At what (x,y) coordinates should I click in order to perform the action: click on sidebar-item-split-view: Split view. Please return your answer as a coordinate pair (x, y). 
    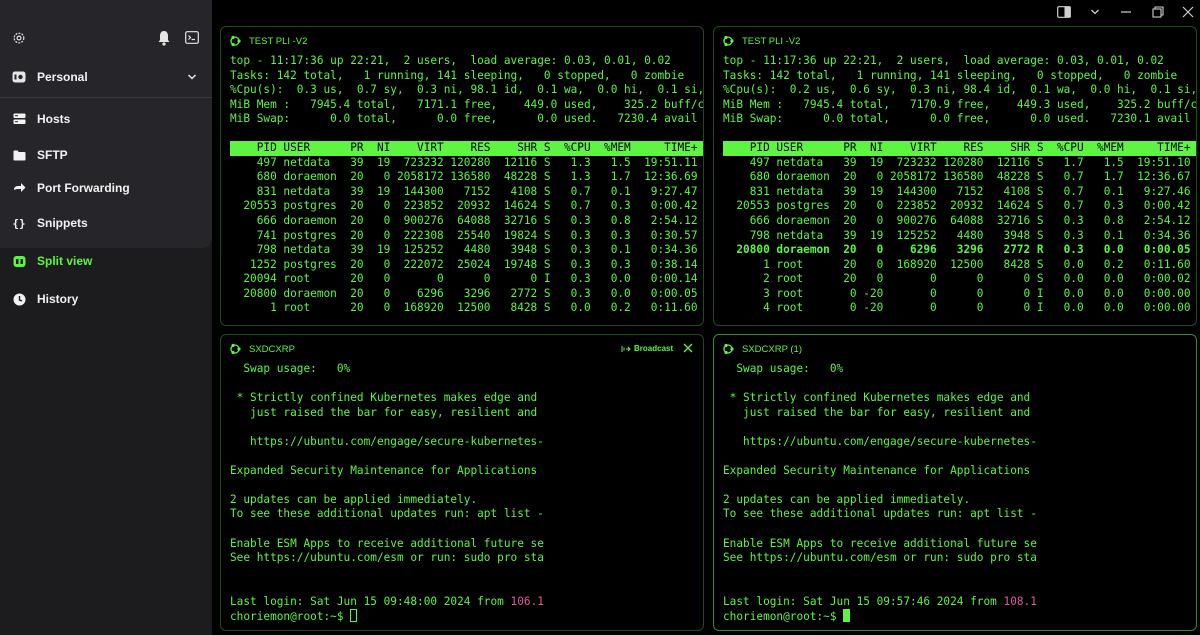
    Looking at the image, I should click on (107, 261).